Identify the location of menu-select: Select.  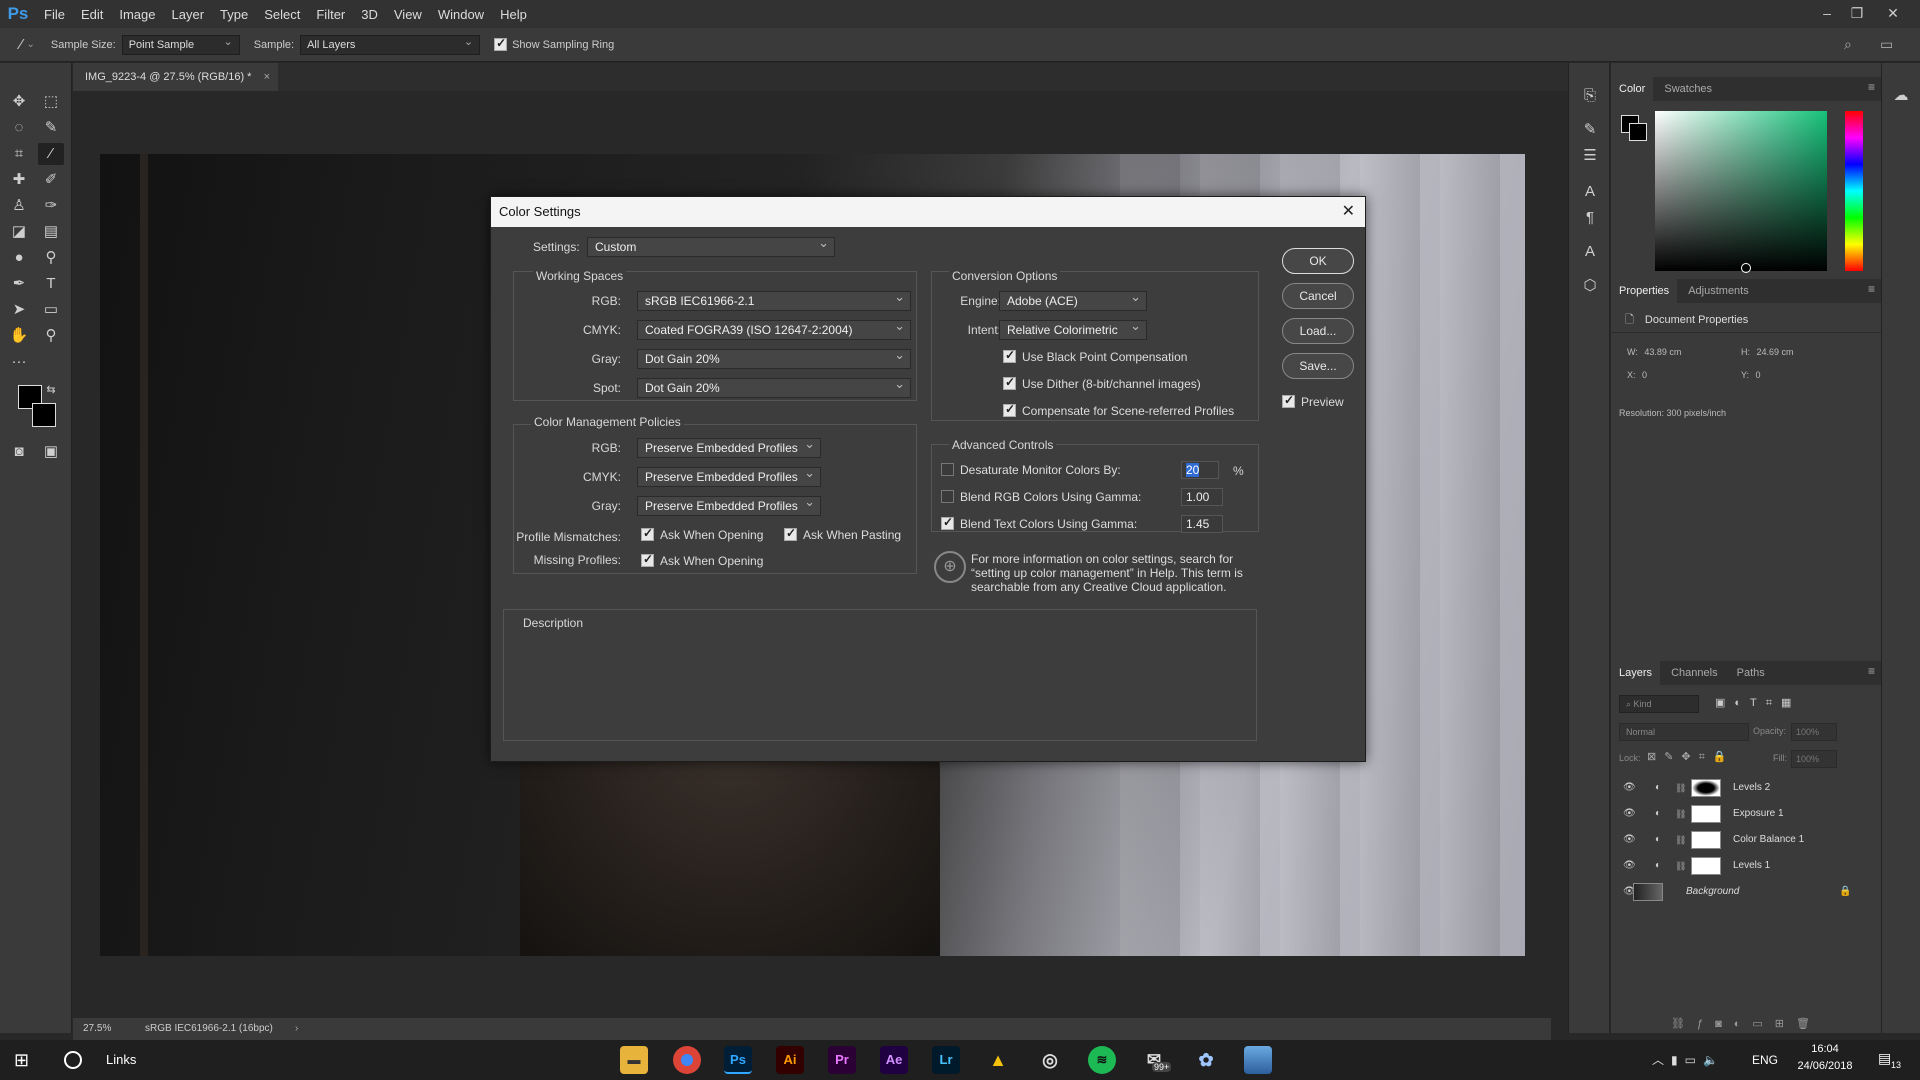
(282, 14).